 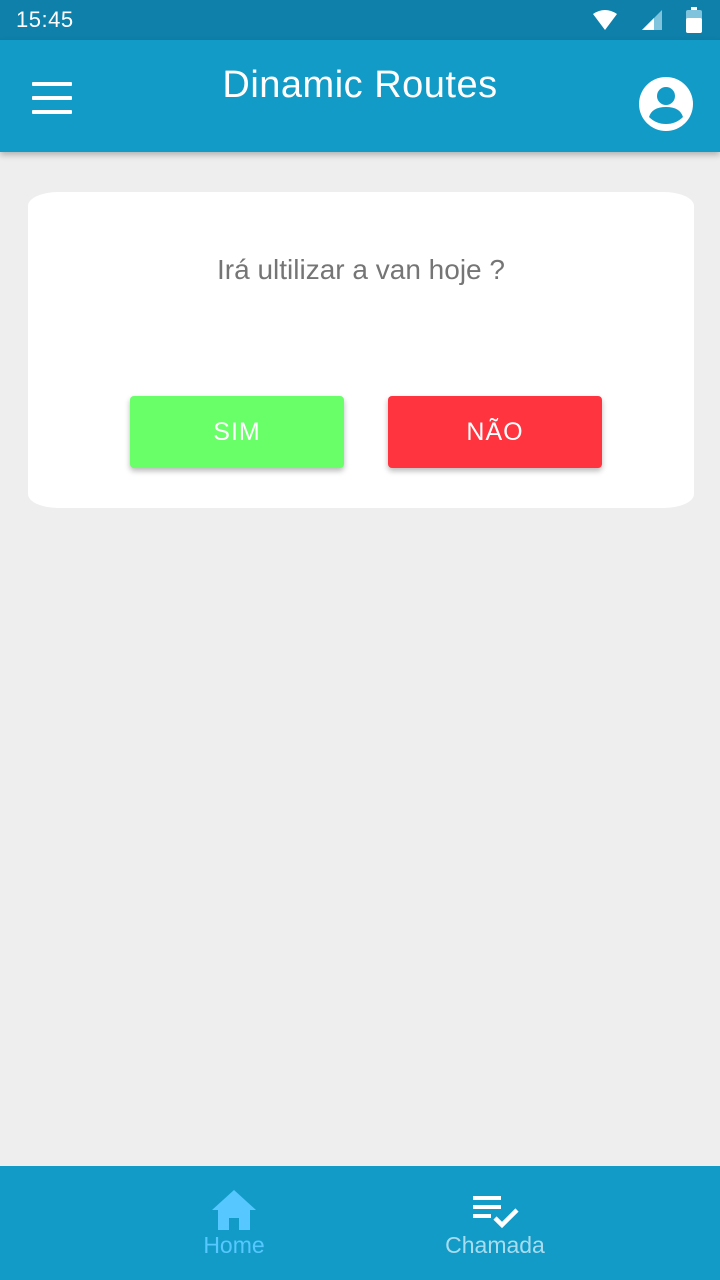 I want to click on app-bar: Dinamic Routes, so click(x=360, y=96).